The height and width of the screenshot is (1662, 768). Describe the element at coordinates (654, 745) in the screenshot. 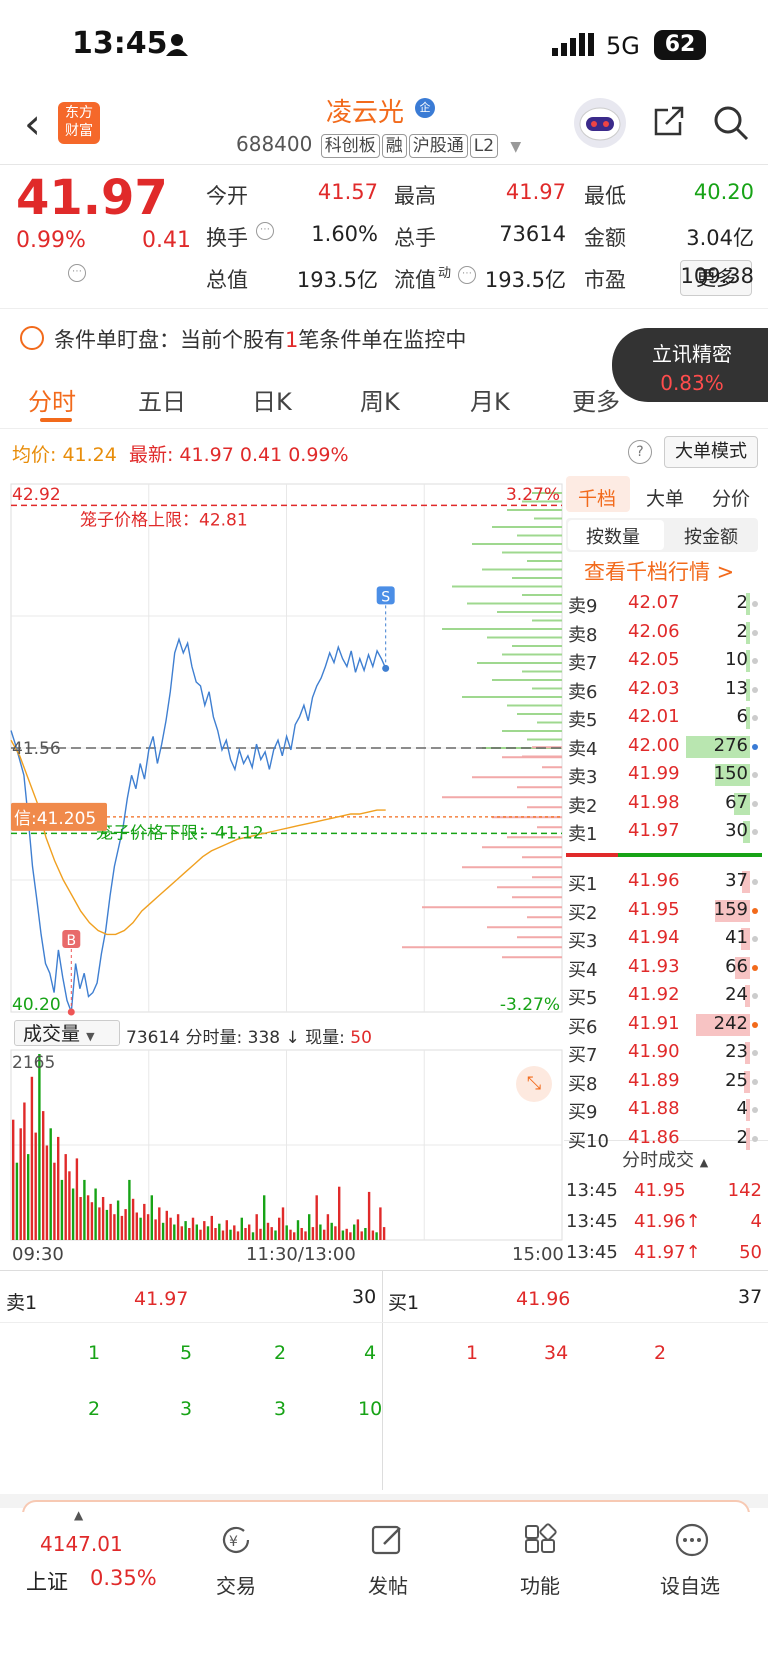

I see `ask-price: 42.00` at that location.